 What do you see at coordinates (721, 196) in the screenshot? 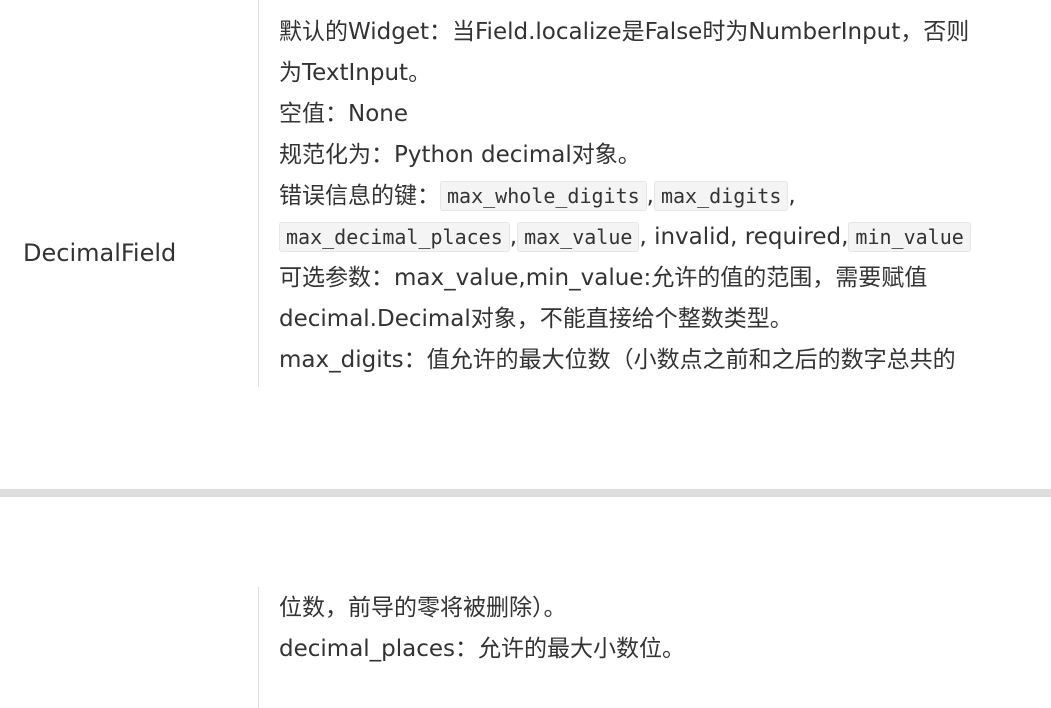
I see `error-key-code: max_digits` at bounding box center [721, 196].